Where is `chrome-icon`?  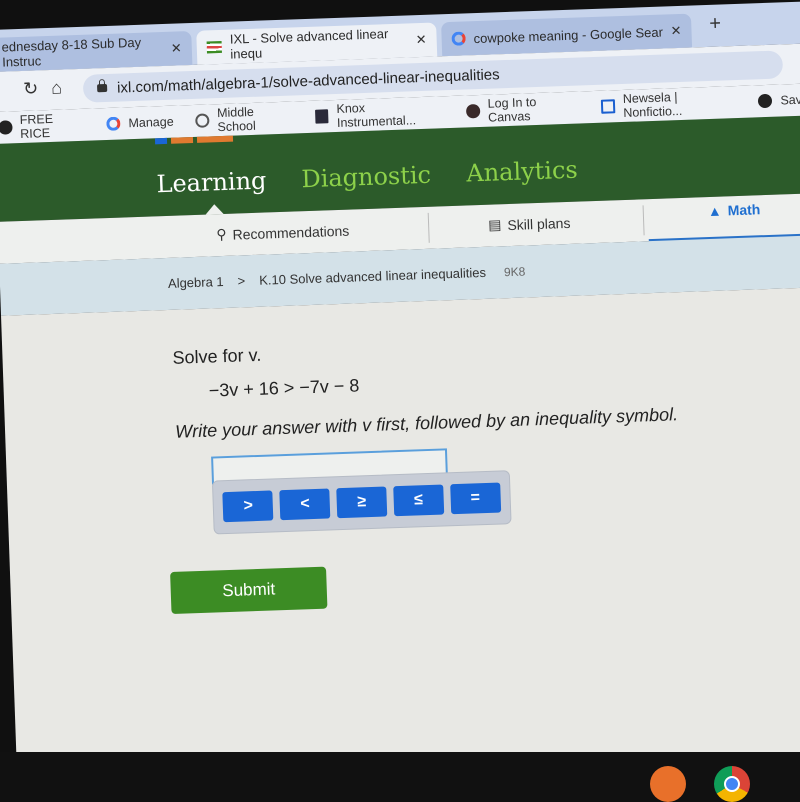 chrome-icon is located at coordinates (732, 784).